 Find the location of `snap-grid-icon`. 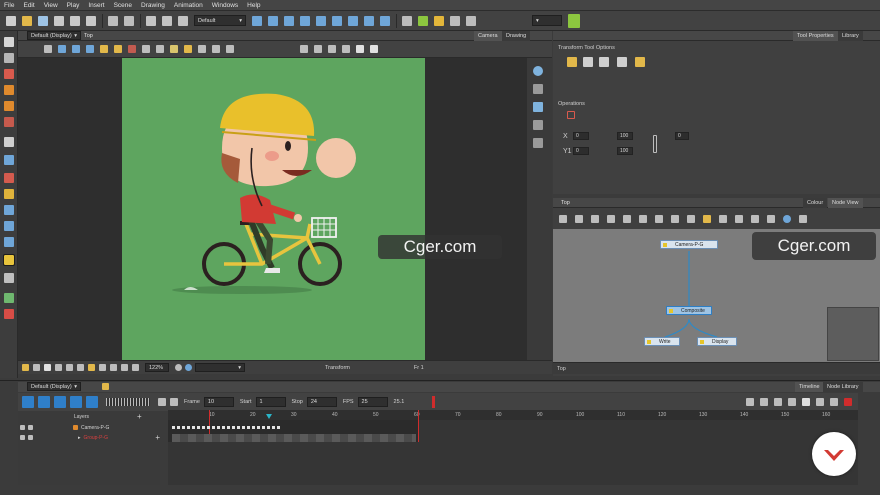

snap-grid-icon is located at coordinates (90, 49).